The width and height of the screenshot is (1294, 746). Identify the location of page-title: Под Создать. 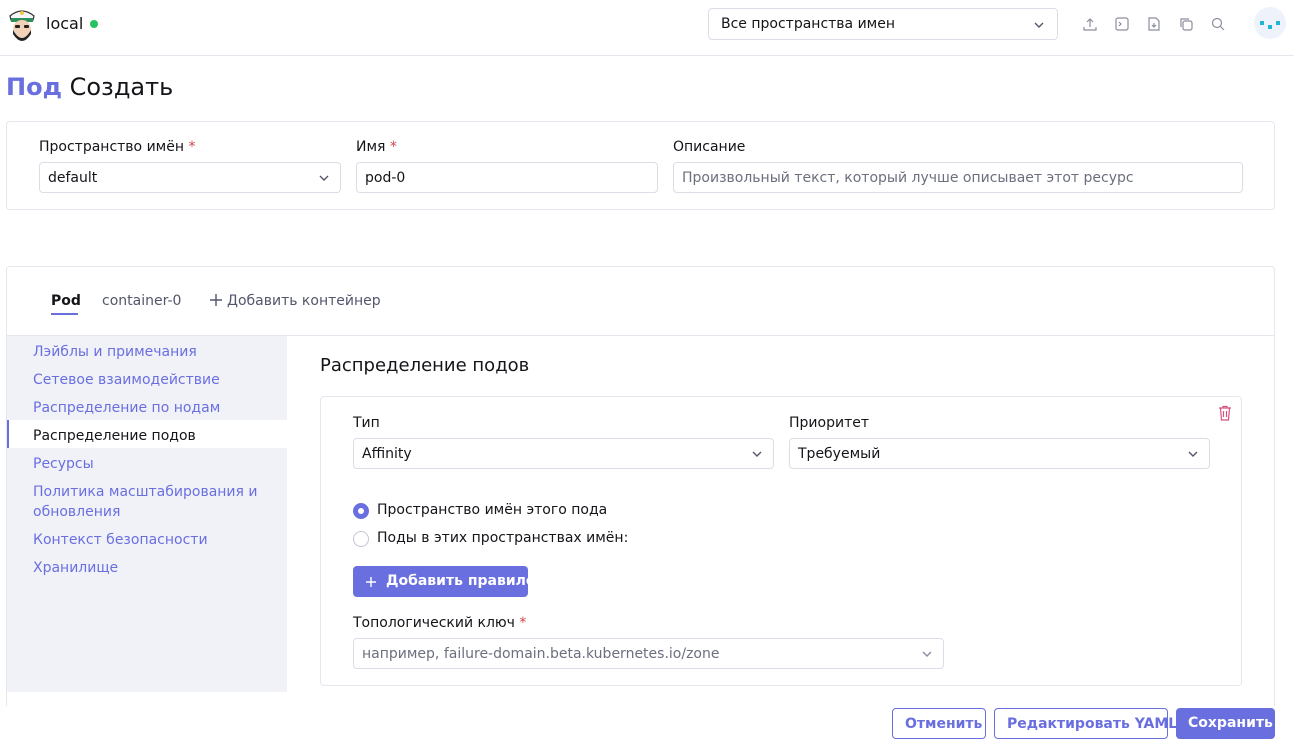
(89, 87).